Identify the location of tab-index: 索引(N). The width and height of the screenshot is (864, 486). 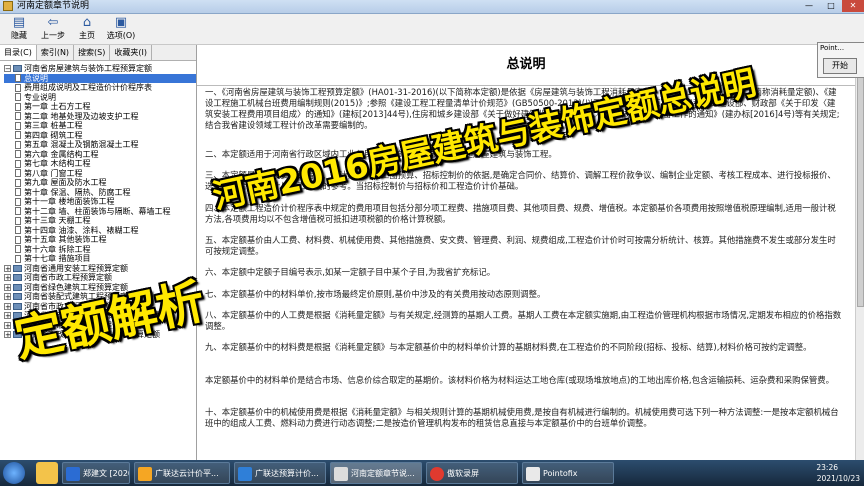
(56, 52).